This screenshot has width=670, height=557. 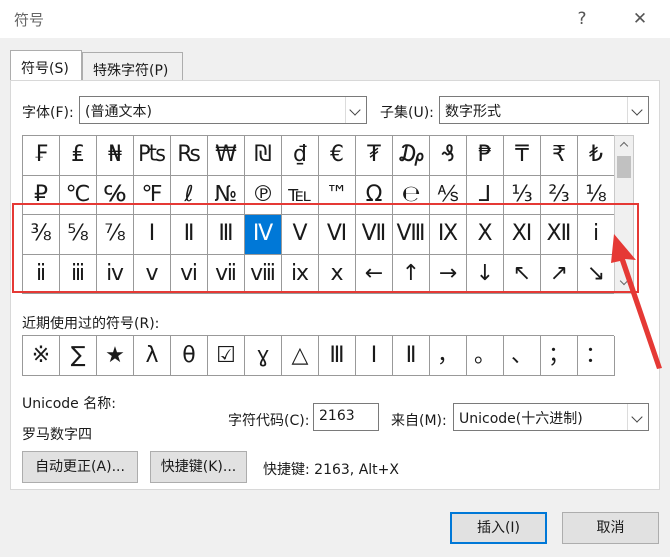 What do you see at coordinates (226, 156) in the screenshot?
I see `symbol-cell: ₩` at bounding box center [226, 156].